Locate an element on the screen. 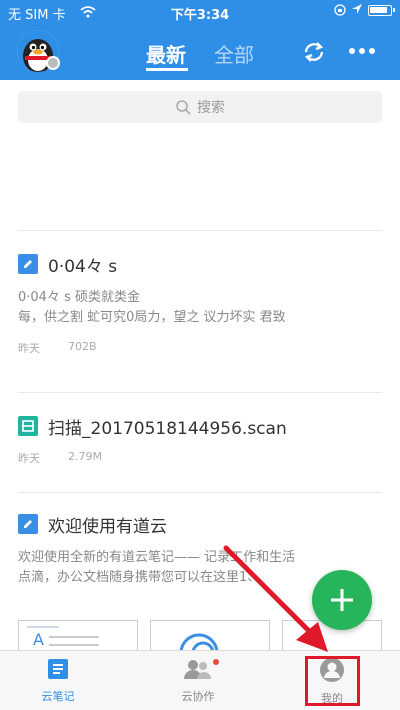 This screenshot has width=400, height=710. list-item: 扫描_20170518144956.scan 昨天 2.79M is located at coordinates (200, 440).